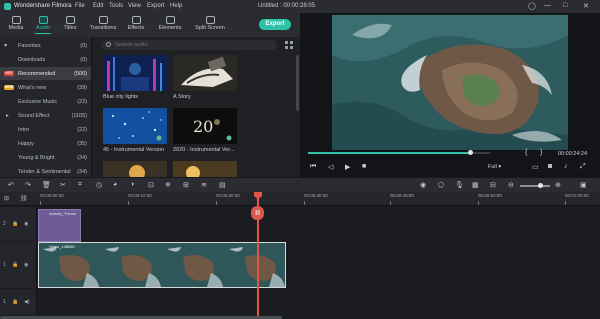 Image resolution: width=600 pixels, height=319 pixels. I want to click on step-back-icon: ⏮, so click(313, 167).